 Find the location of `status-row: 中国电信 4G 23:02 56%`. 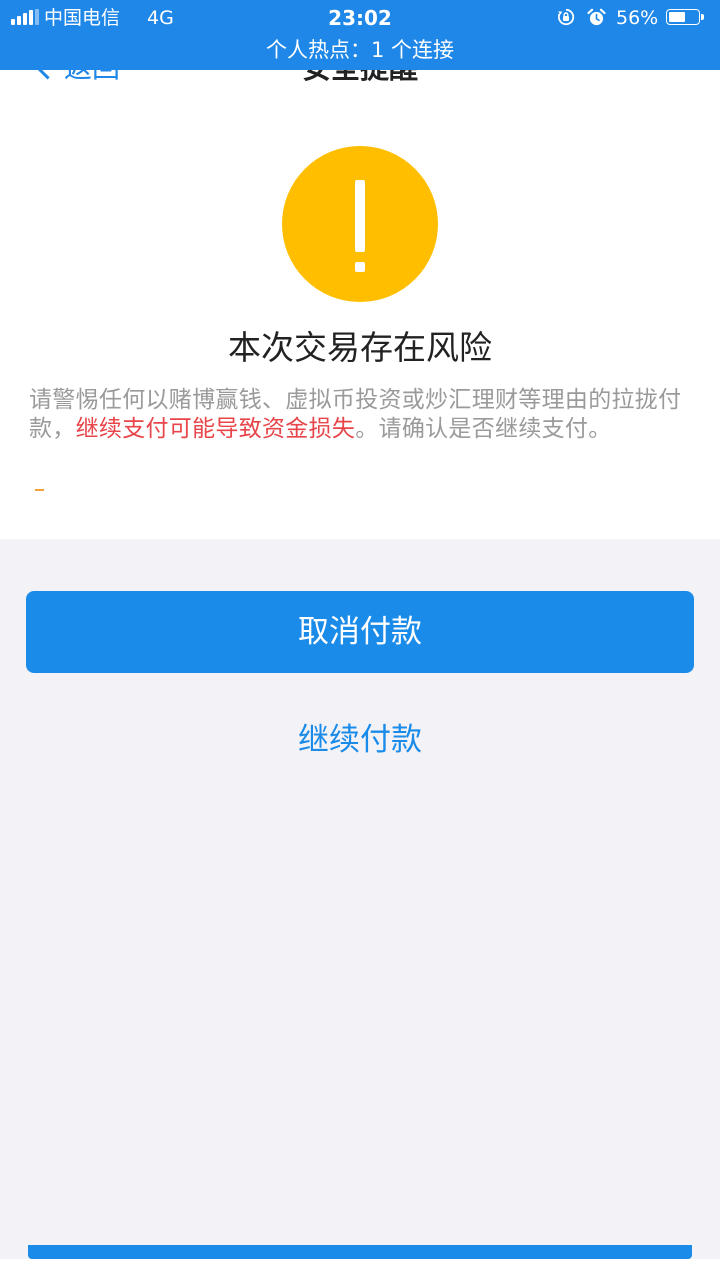

status-row: 中国电信 4G 23:02 56% is located at coordinates (360, 19).